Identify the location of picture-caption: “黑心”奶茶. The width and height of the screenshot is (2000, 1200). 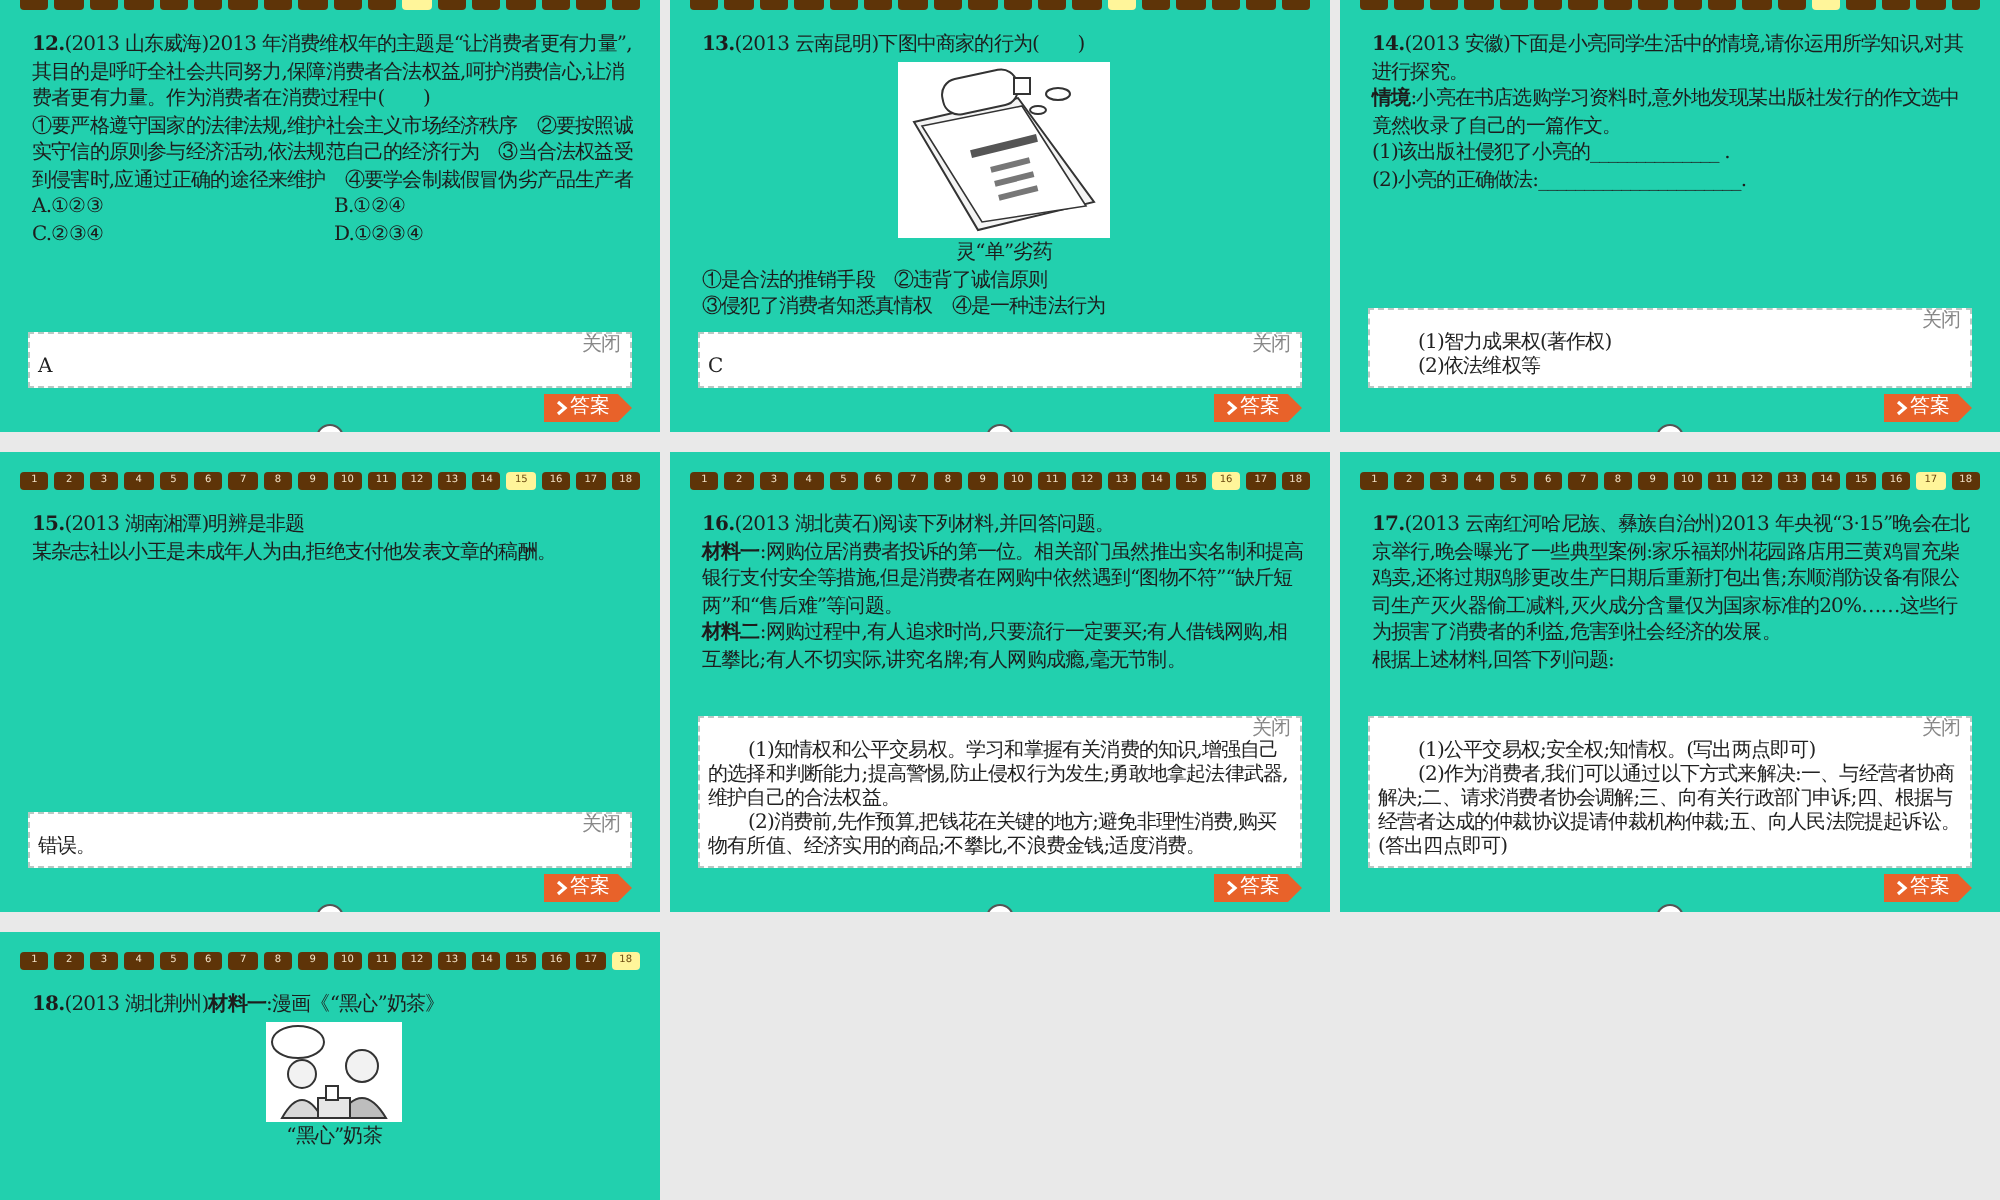
(334, 1137).